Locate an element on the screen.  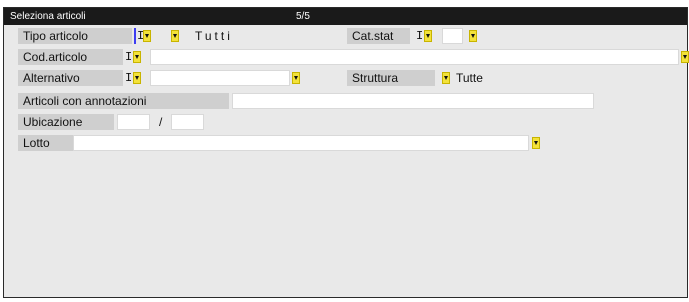
articoli-annotazioni-input is located at coordinates (413, 101).